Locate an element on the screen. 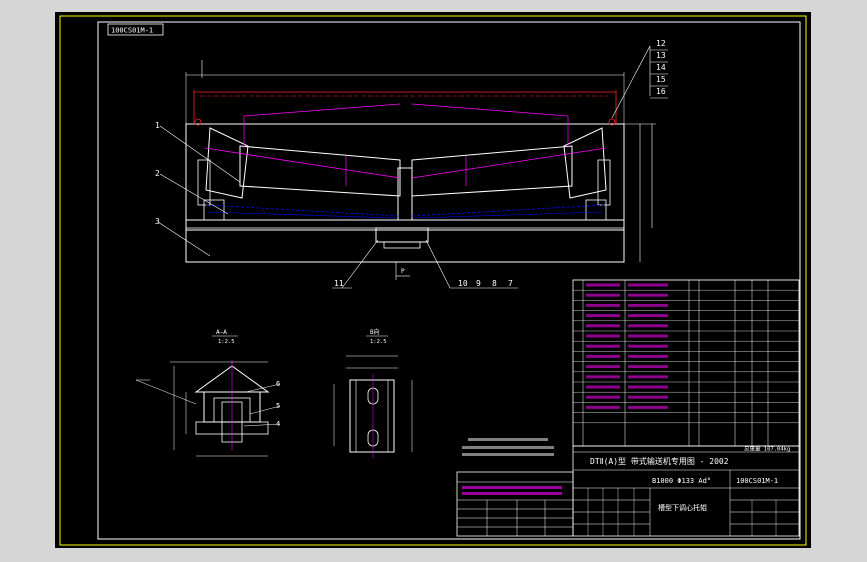  callout-15: 15 is located at coordinates (661, 79).